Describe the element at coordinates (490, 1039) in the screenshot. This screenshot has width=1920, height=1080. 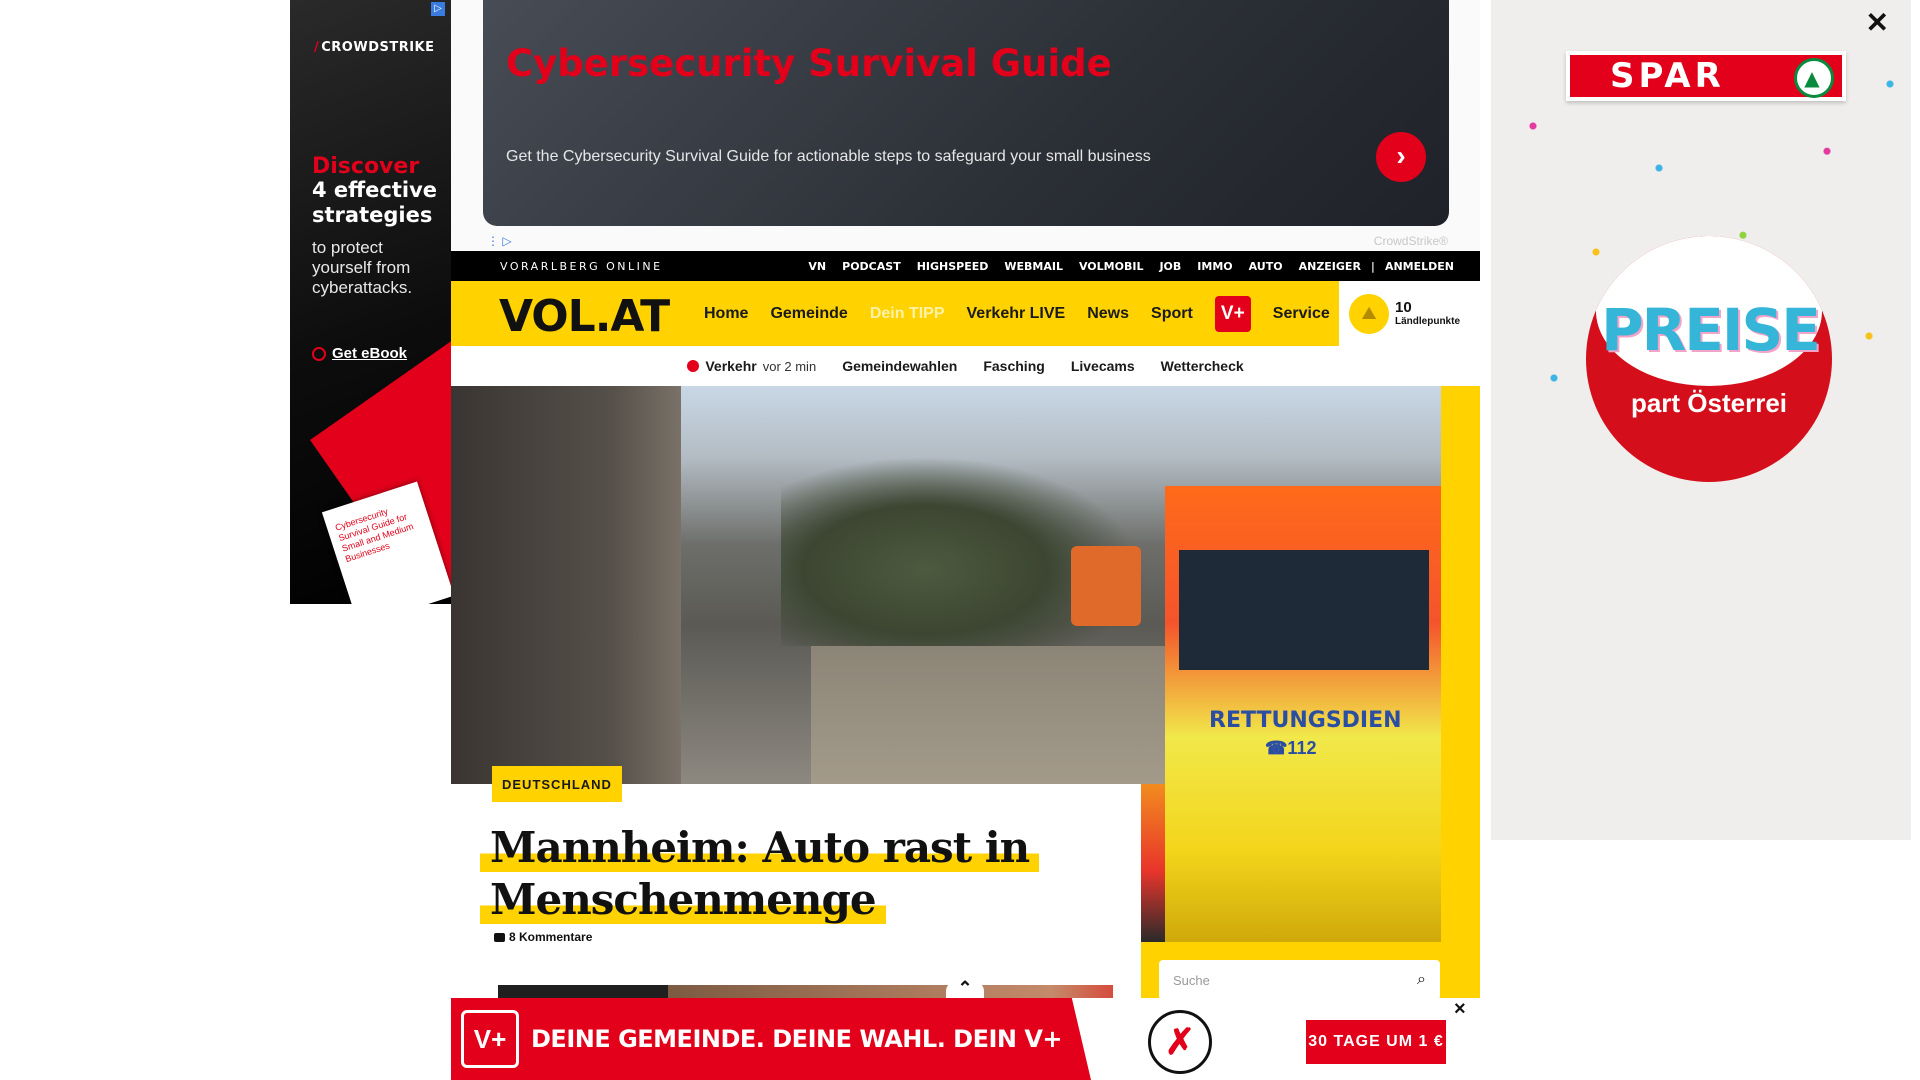
I see `vplus-logo: V+` at that location.